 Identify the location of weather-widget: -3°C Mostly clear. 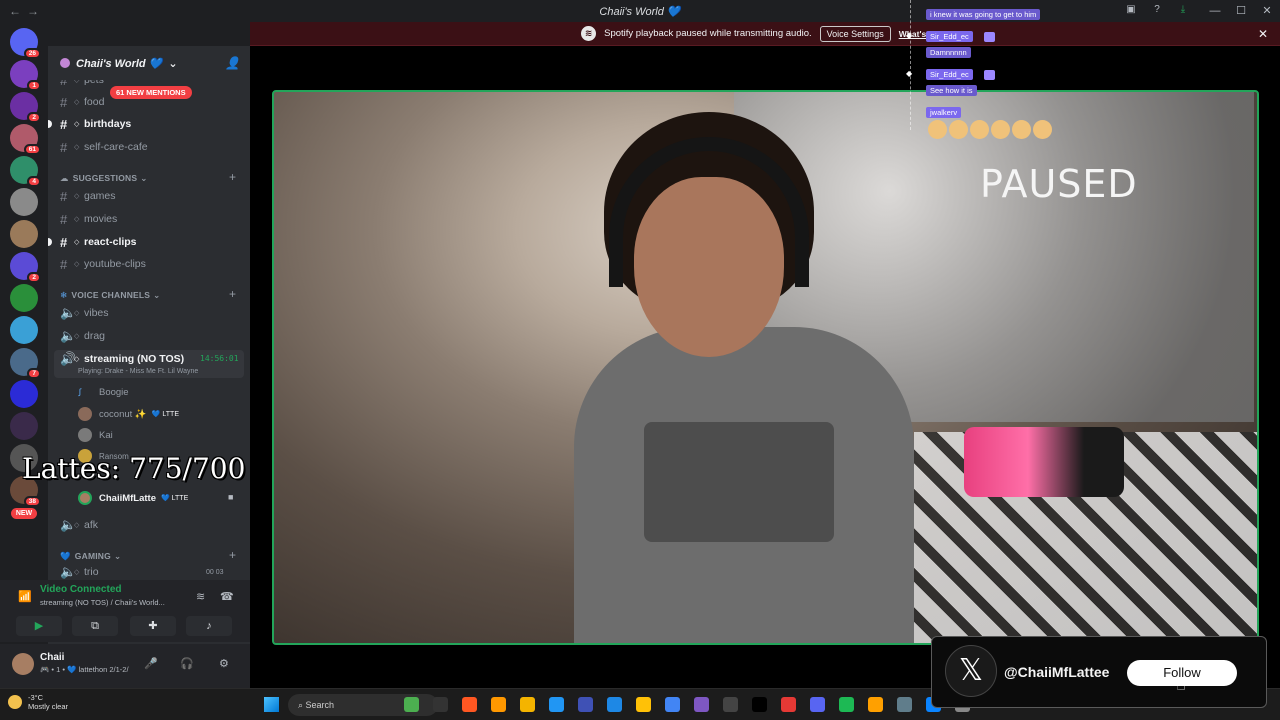
(38, 702).